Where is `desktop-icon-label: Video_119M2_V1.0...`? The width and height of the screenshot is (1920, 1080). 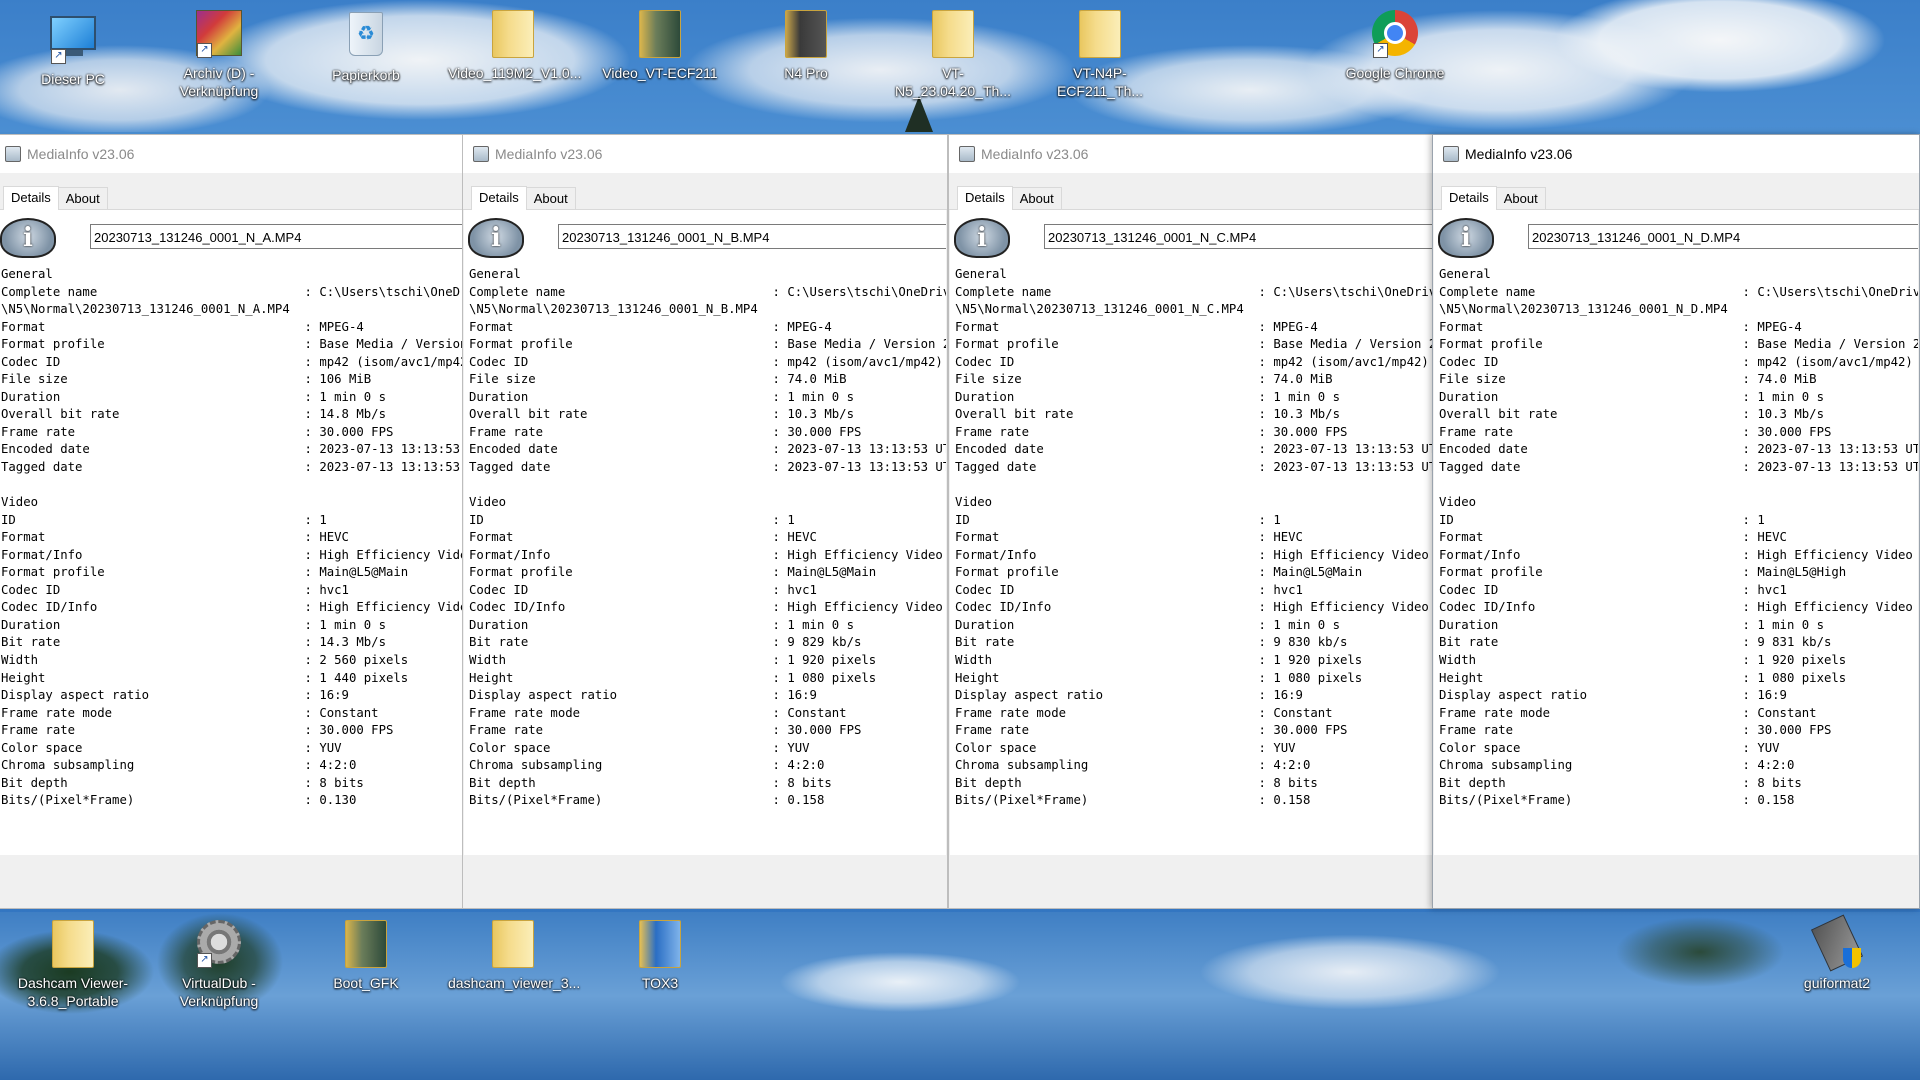 desktop-icon-label: Video_119M2_V1.0... is located at coordinates (515, 73).